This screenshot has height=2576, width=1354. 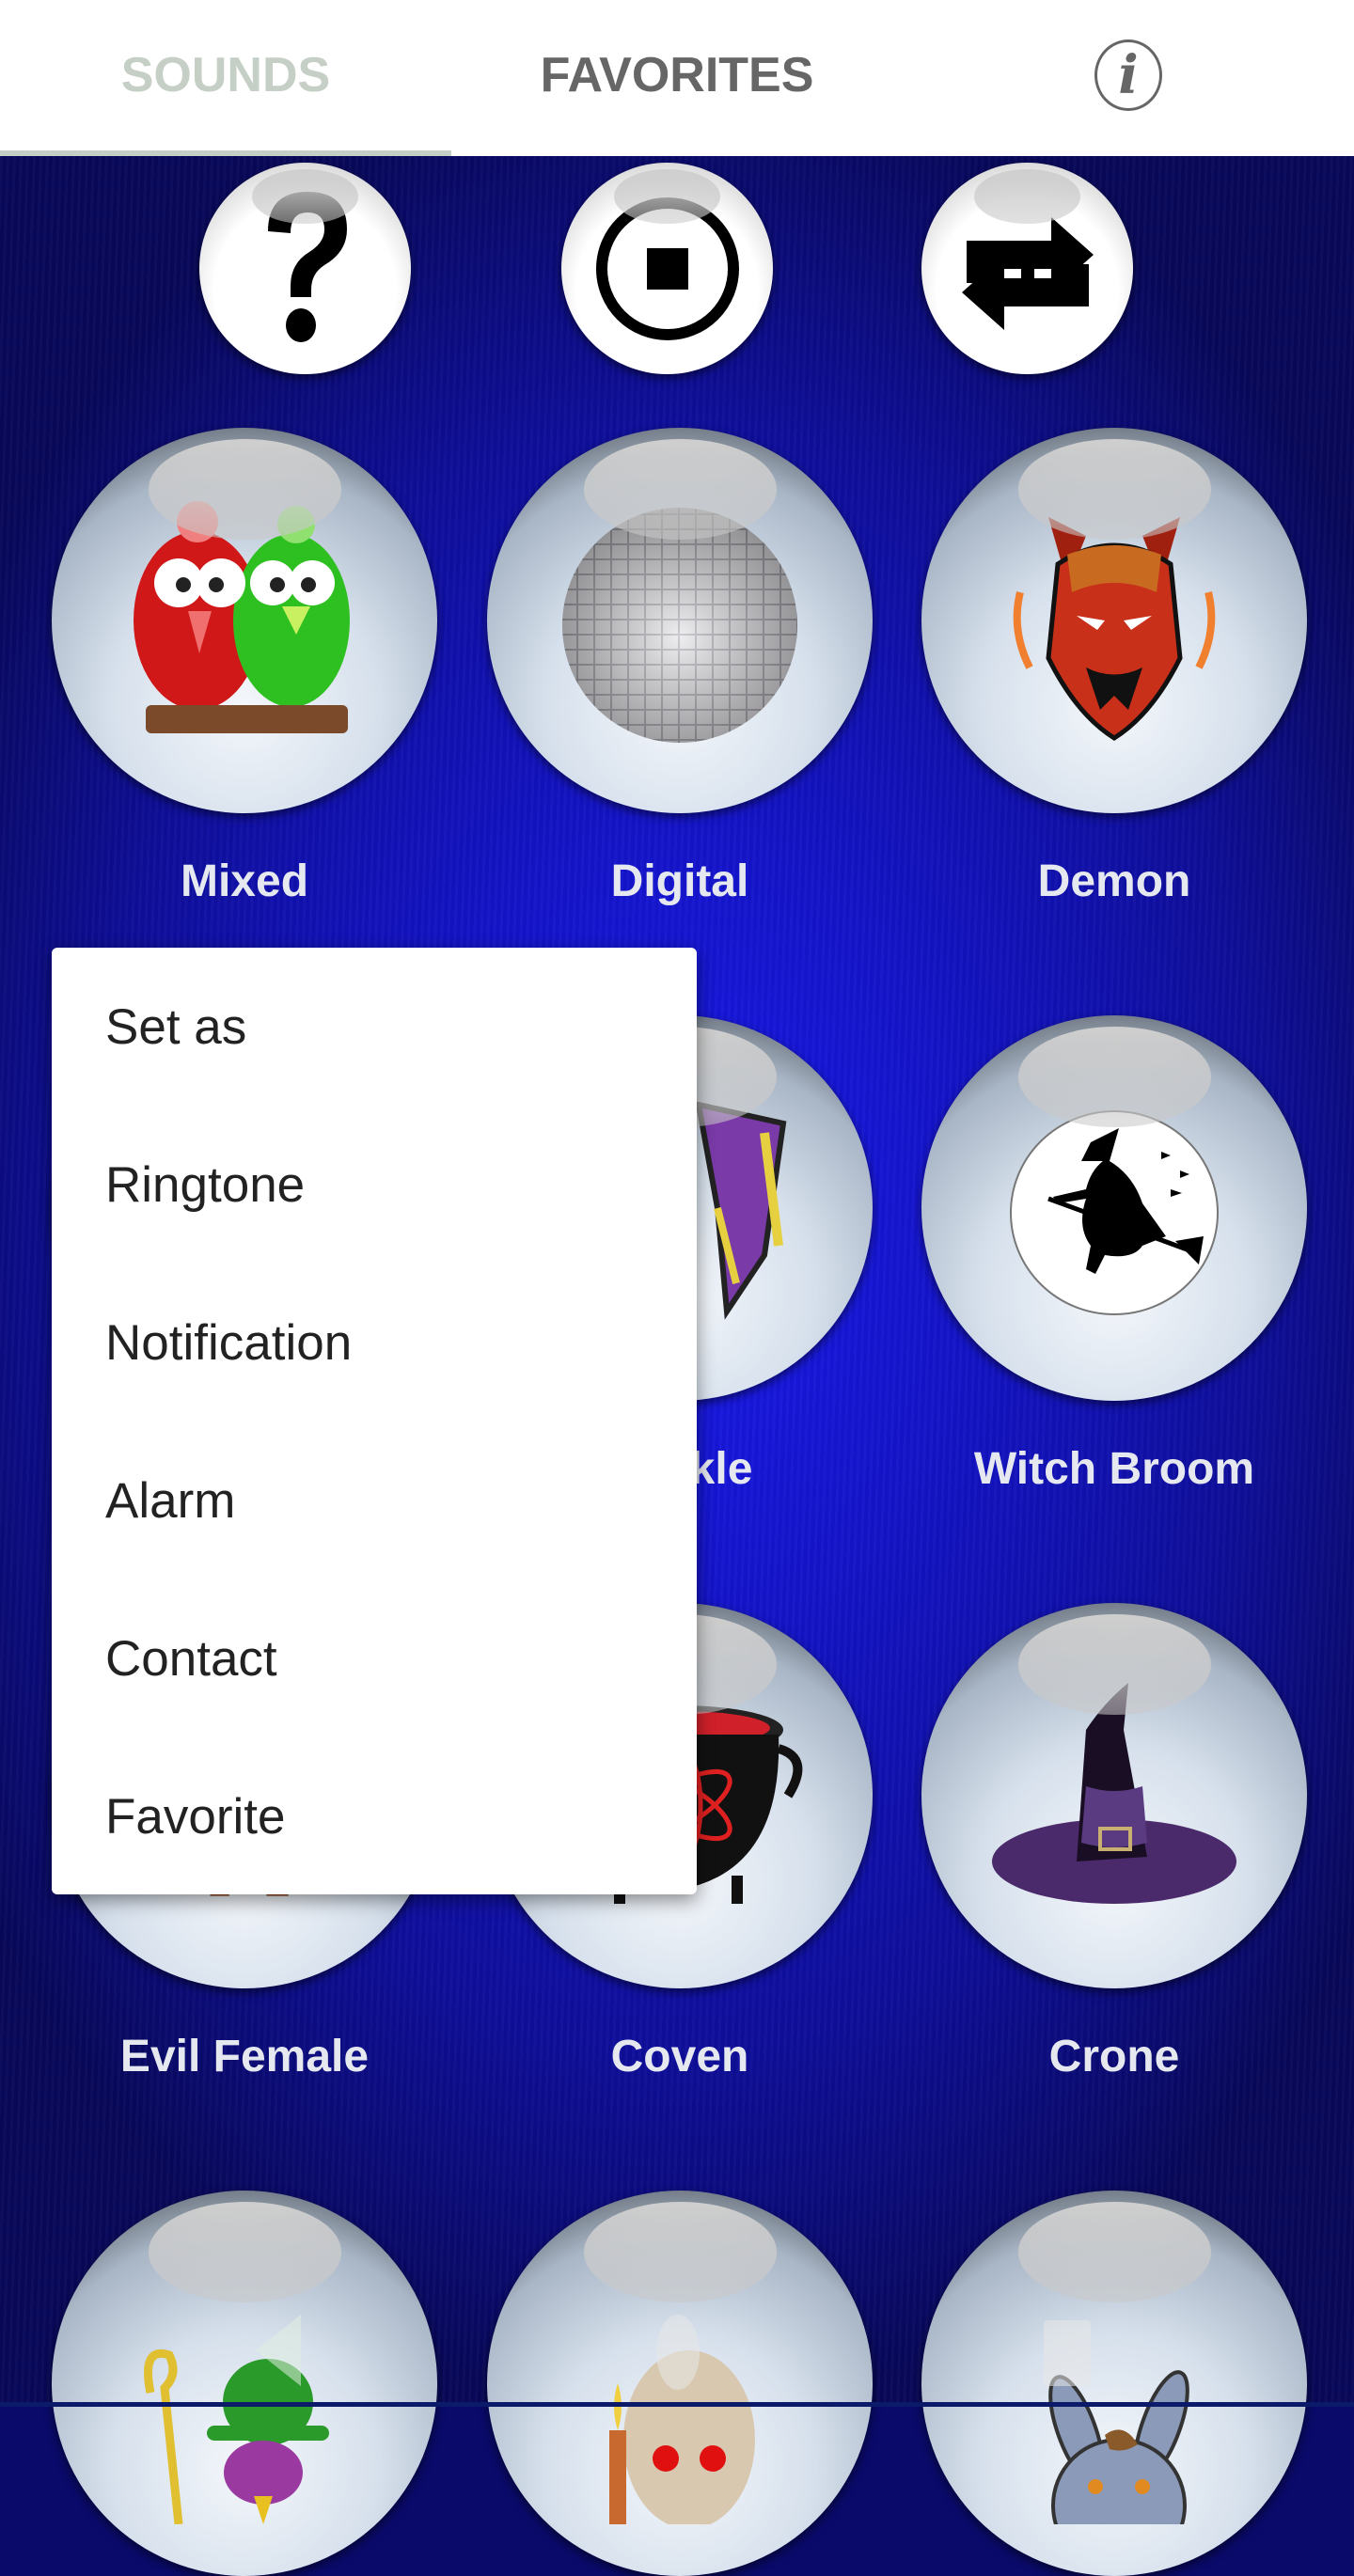 I want to click on tile-label: Witch Broom, so click(x=1114, y=1469).